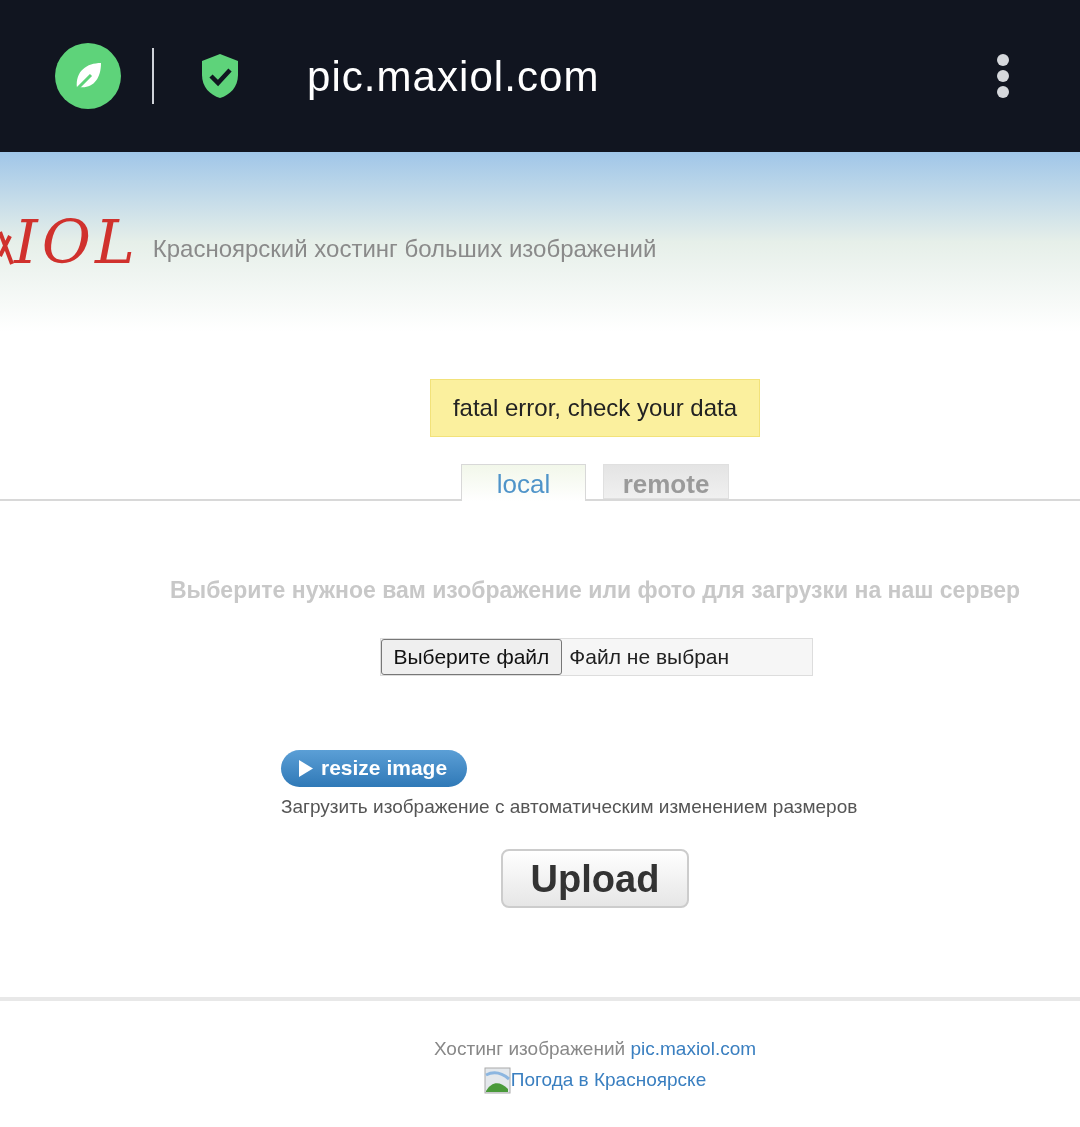 Image resolution: width=1080 pixels, height=1127 pixels. Describe the element at coordinates (497, 1080) in the screenshot. I see `broken-image-icon` at that location.